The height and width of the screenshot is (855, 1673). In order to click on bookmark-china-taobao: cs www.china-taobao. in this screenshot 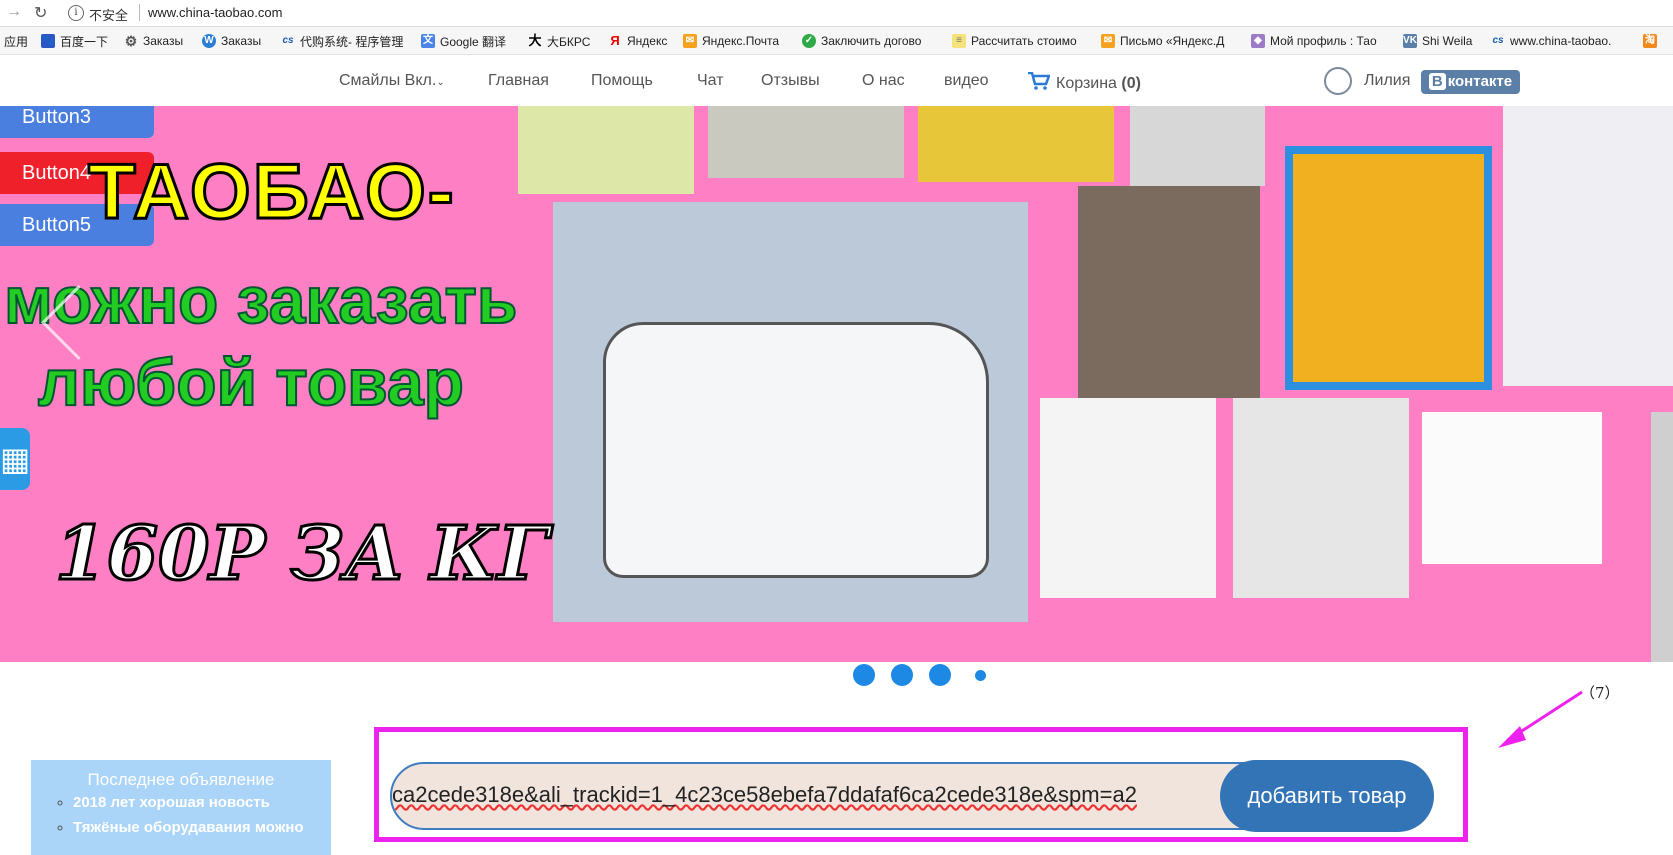, I will do `click(1551, 41)`.